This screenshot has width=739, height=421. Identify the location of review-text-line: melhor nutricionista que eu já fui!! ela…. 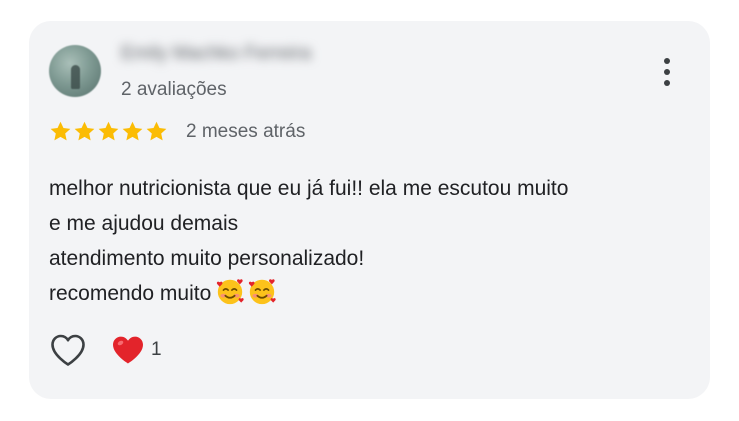
(309, 188).